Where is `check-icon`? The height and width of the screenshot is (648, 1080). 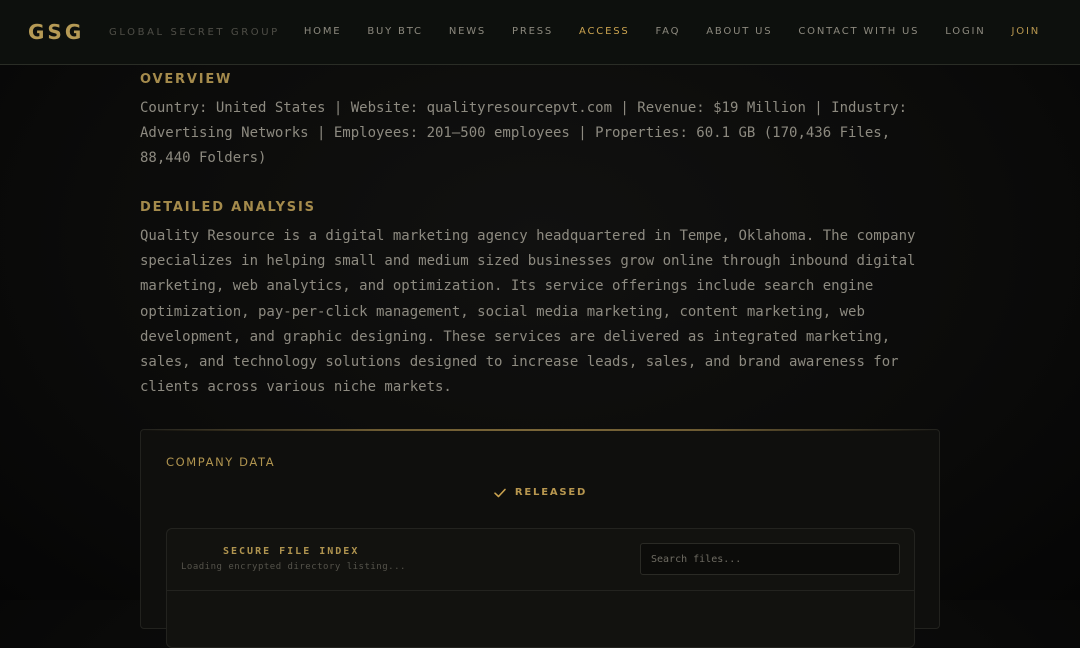 check-icon is located at coordinates (500, 492).